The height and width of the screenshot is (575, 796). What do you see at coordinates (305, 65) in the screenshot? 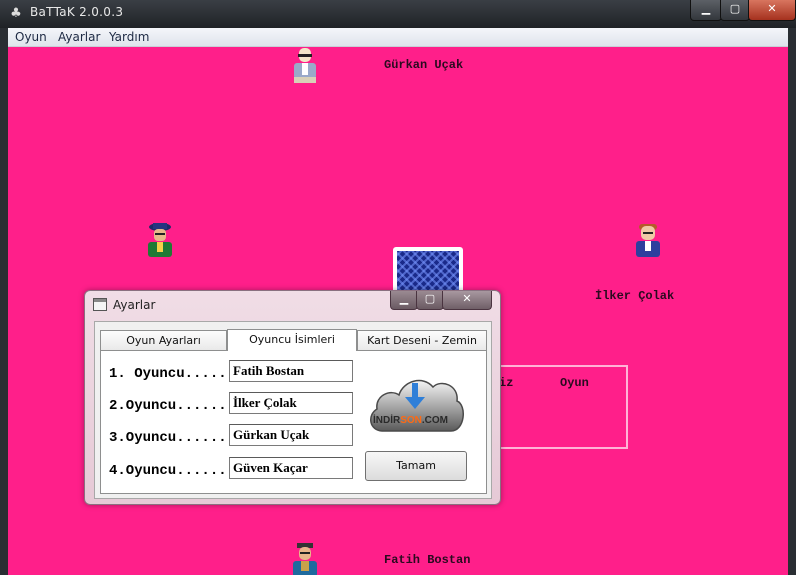
I see `player-top-avatar` at bounding box center [305, 65].